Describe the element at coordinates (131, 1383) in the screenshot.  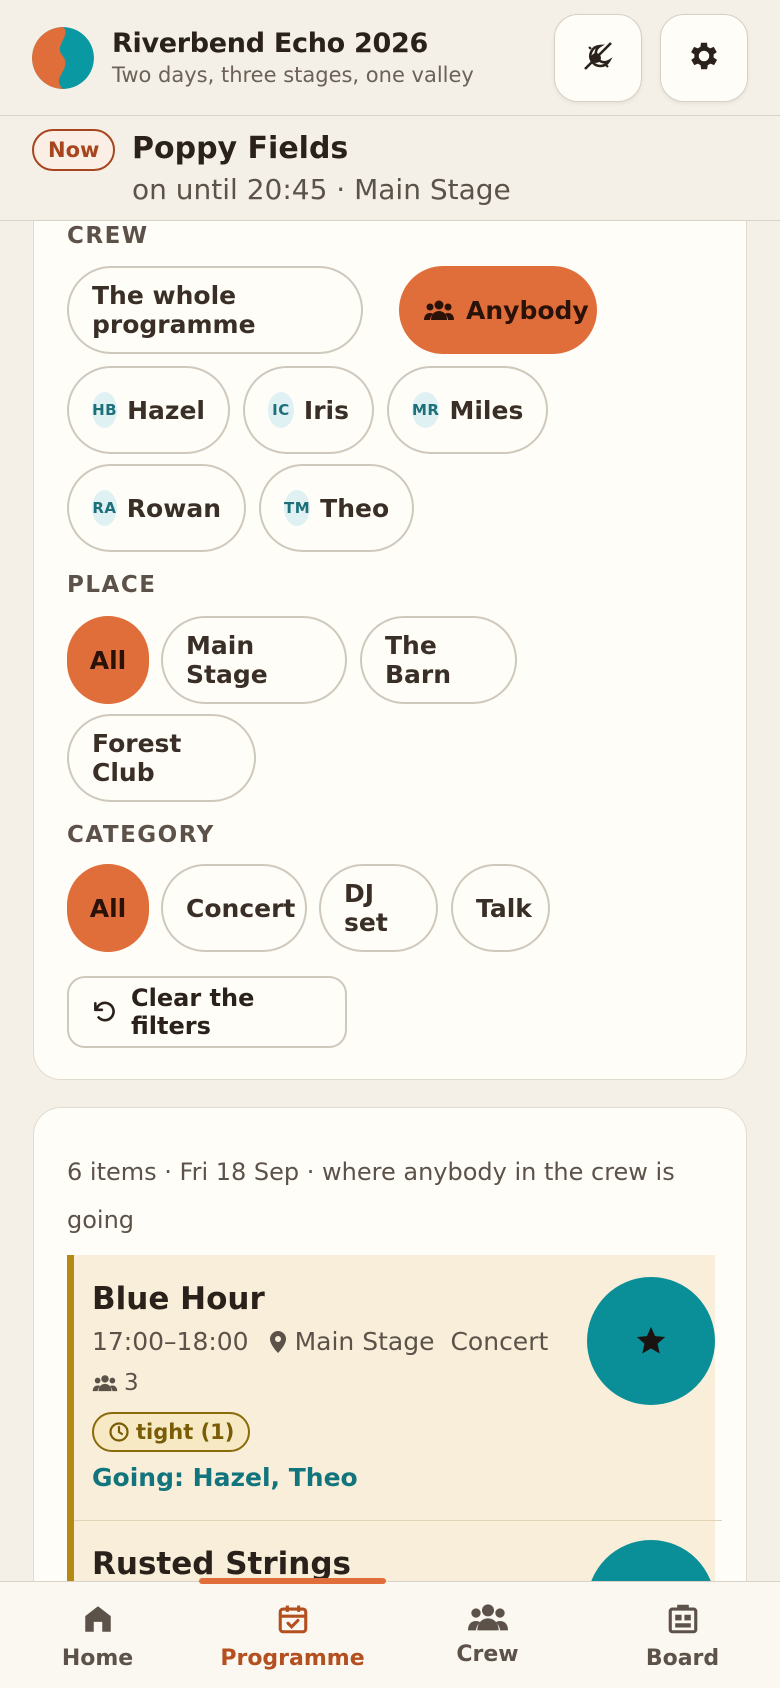
I see `crew-count-value: 3` at that location.